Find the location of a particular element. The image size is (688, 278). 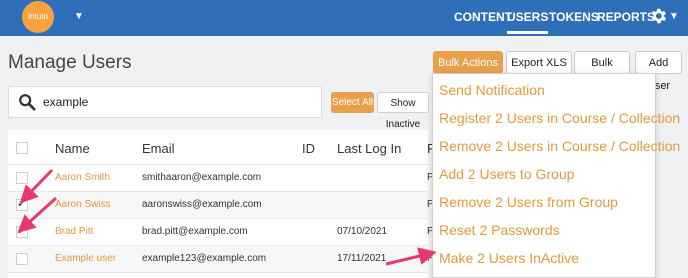

nav-reports: REPORTS is located at coordinates (626, 17).